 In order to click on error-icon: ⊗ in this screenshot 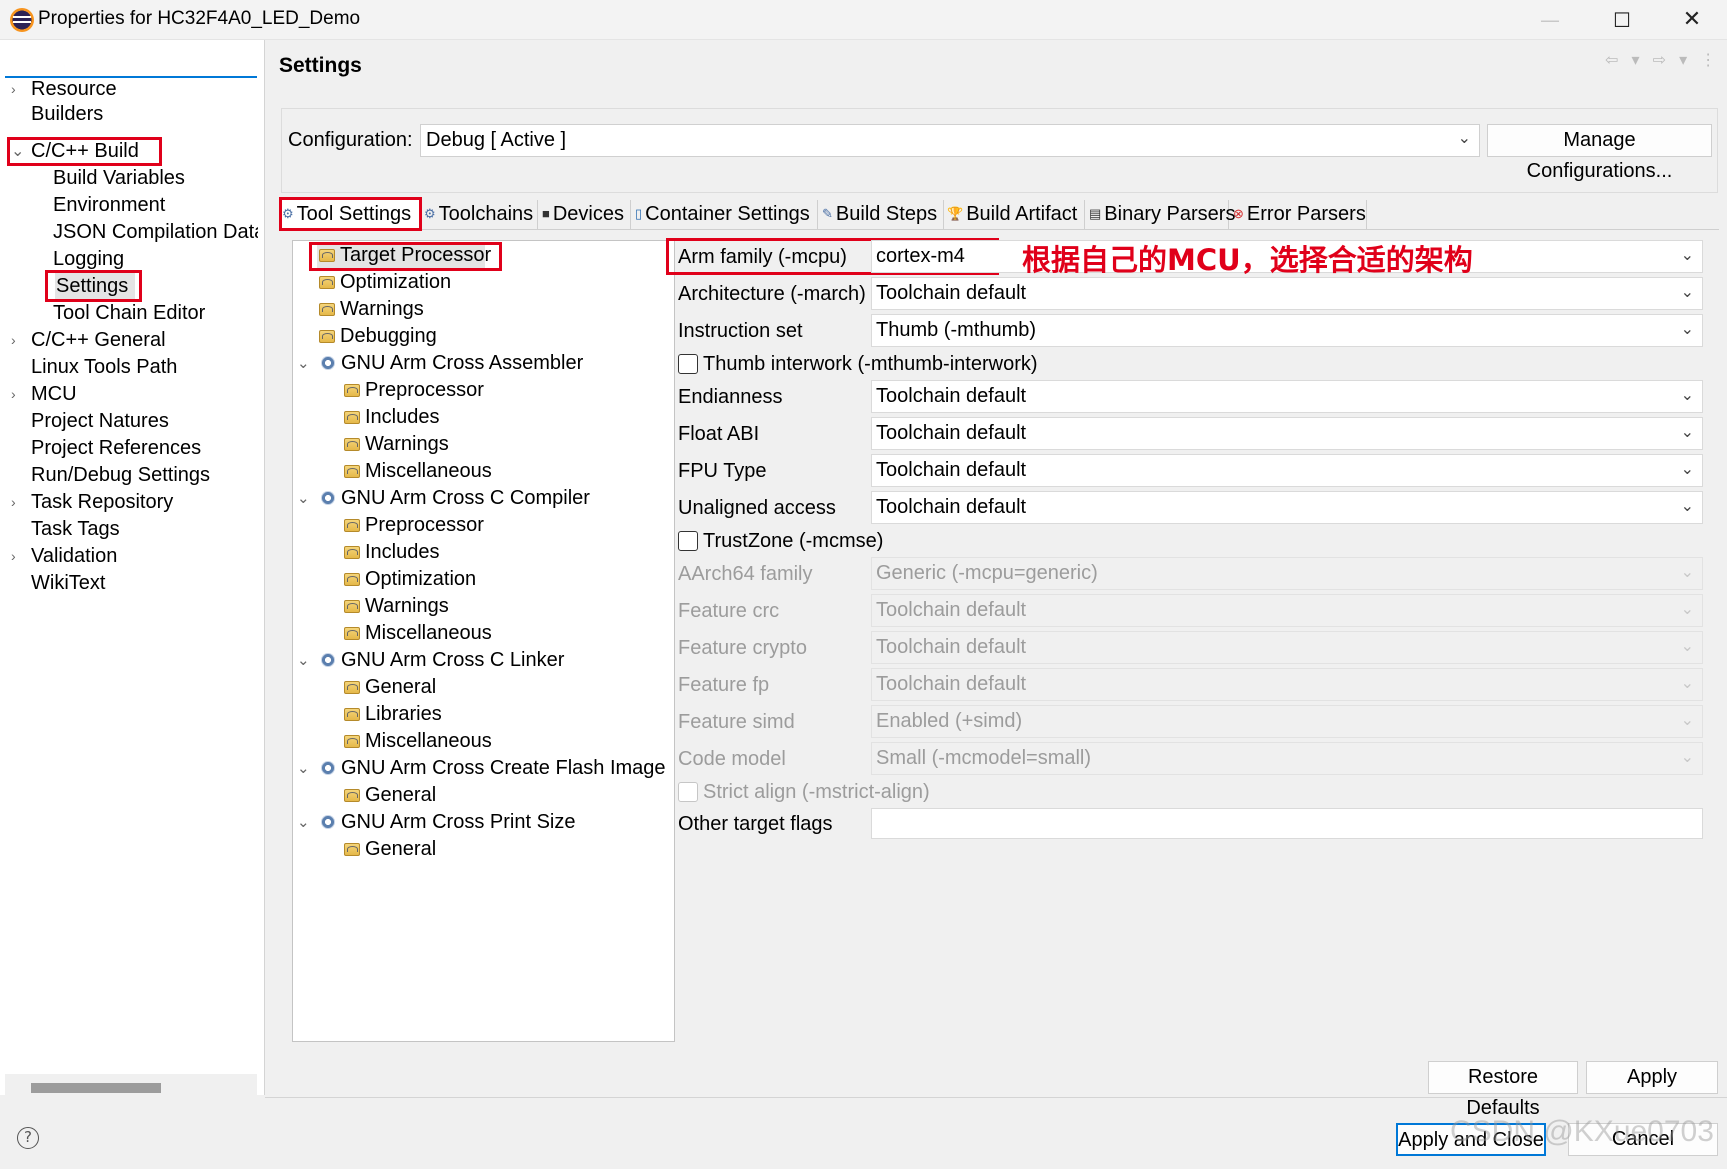, I will do `click(1238, 213)`.